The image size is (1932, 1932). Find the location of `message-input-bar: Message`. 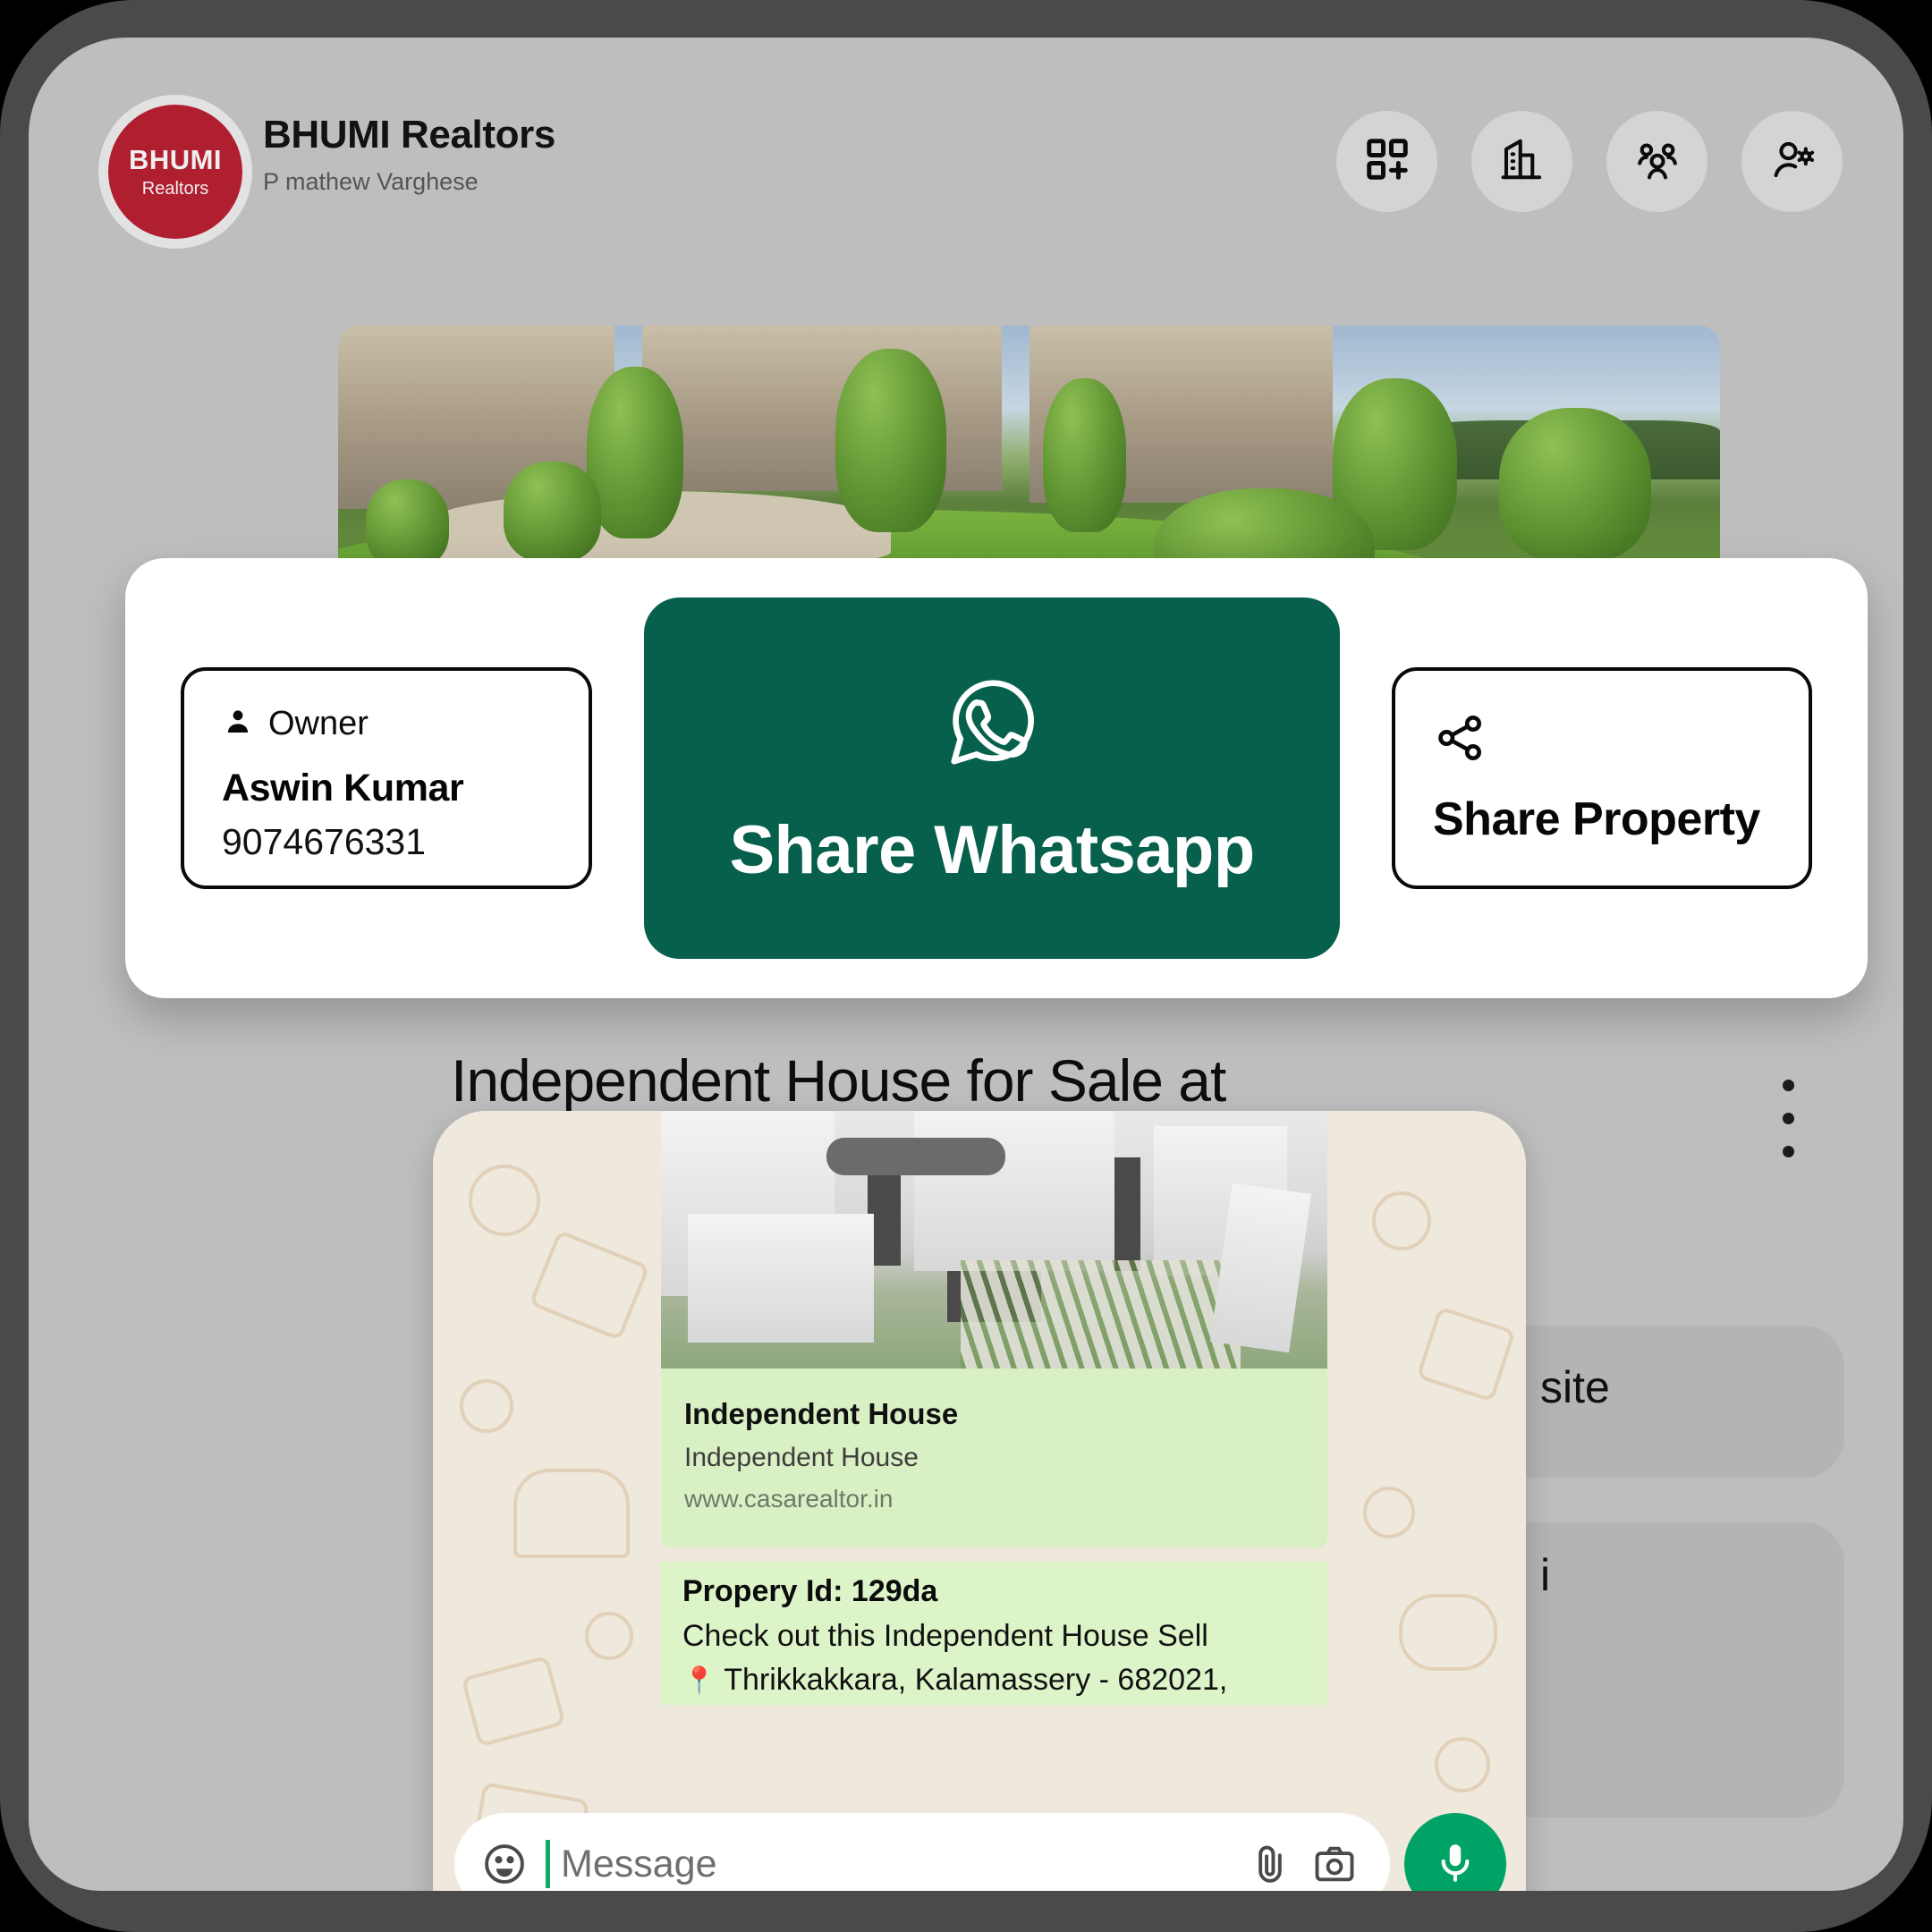

message-input-bar: Message is located at coordinates (922, 1852).